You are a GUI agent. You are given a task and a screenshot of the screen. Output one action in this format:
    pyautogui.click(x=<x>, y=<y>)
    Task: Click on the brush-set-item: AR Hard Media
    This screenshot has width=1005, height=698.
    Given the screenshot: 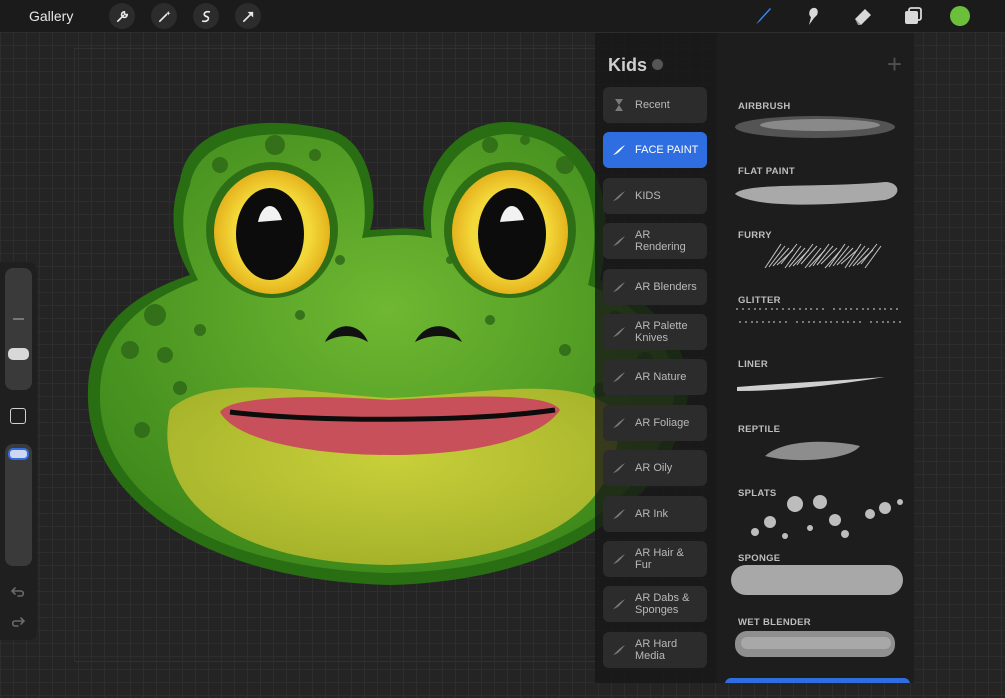 What is the action you would take?
    pyautogui.click(x=655, y=649)
    